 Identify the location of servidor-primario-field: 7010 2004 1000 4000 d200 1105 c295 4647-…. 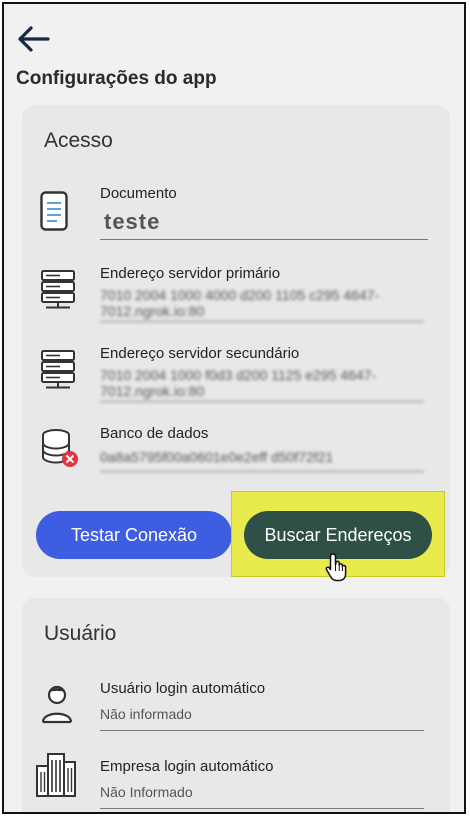
(262, 304).